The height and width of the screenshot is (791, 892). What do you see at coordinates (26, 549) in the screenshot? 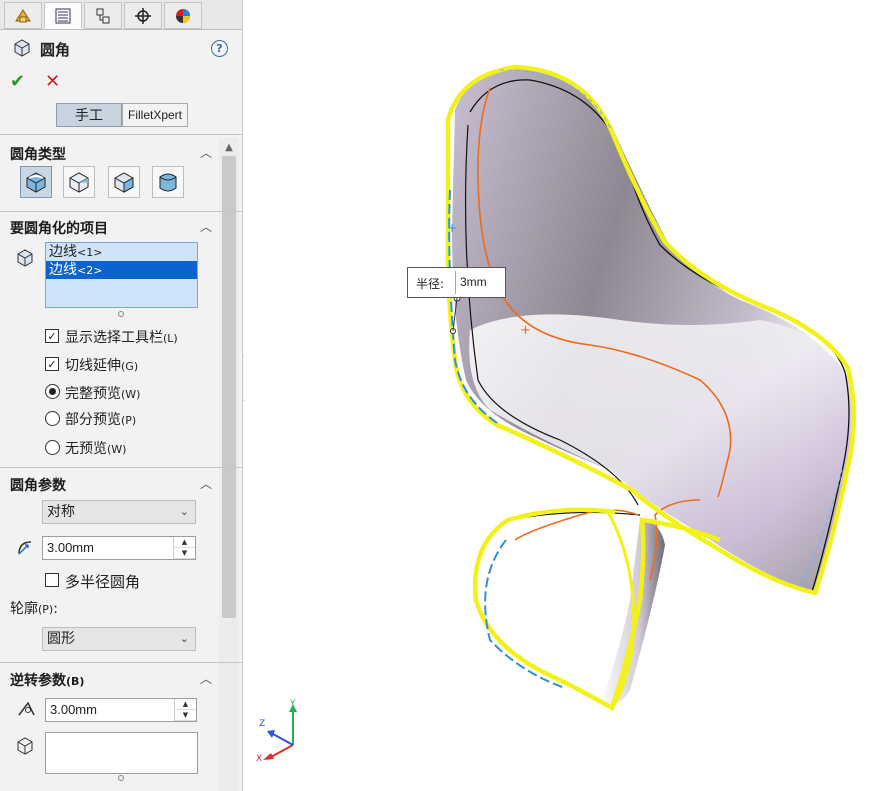
I see `radius-icon` at bounding box center [26, 549].